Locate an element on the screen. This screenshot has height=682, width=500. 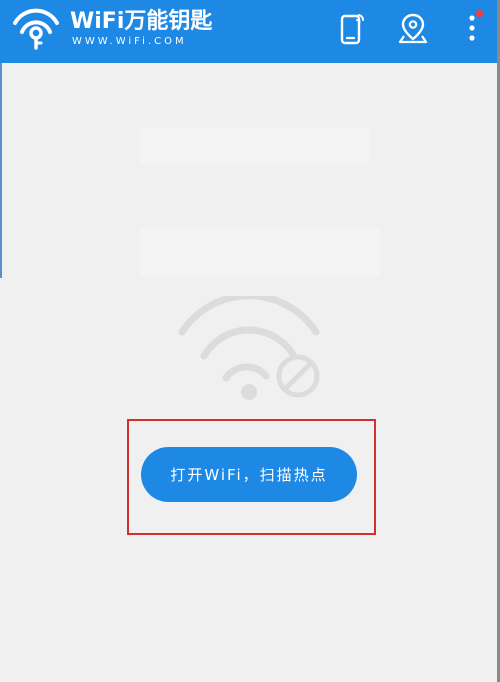
location-button is located at coordinates (413, 28).